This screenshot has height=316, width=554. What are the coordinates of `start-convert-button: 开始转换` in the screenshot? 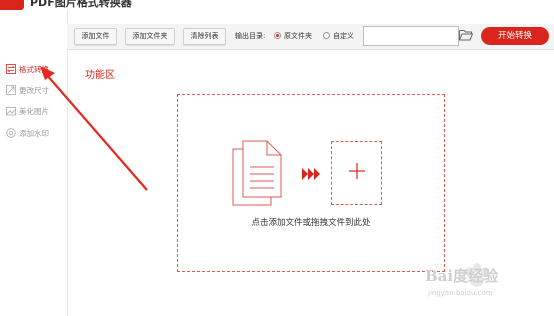 It's located at (515, 36).